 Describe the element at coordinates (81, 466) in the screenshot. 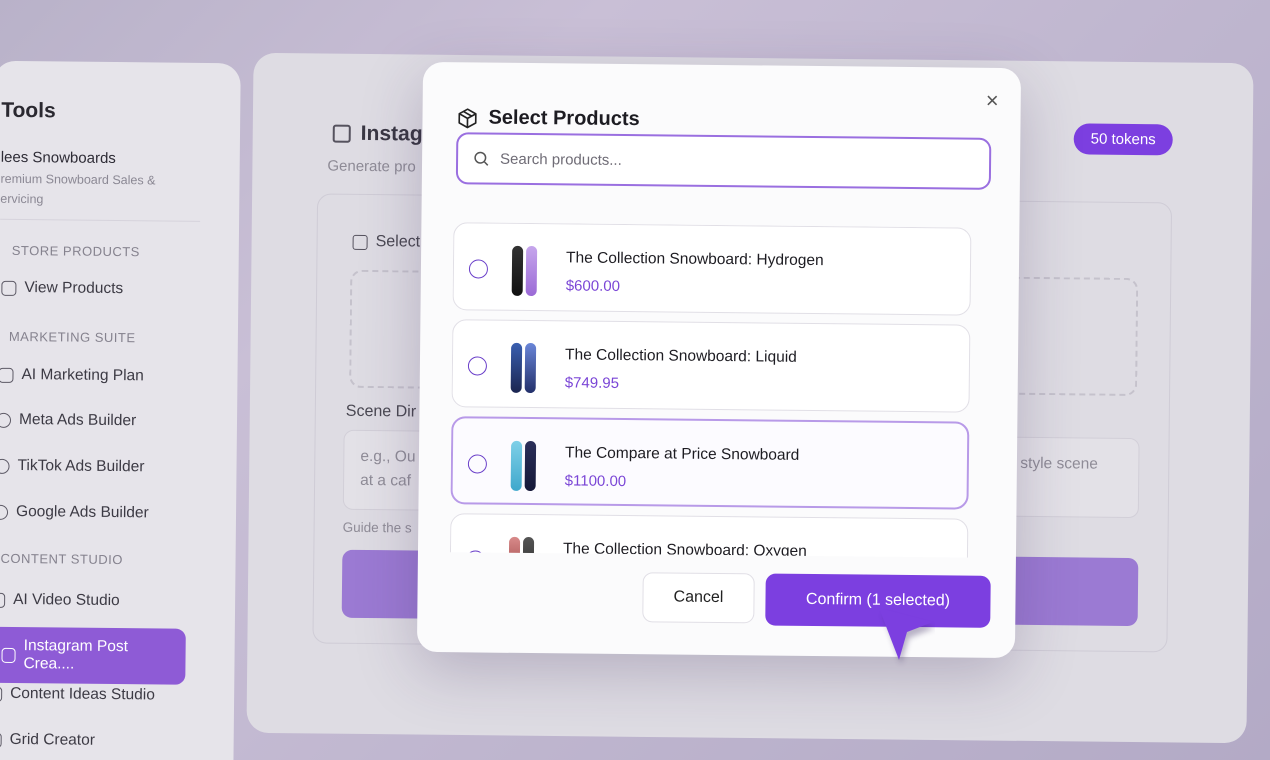

I see `sidebar-item-label: TikTok Ads Builder` at that location.